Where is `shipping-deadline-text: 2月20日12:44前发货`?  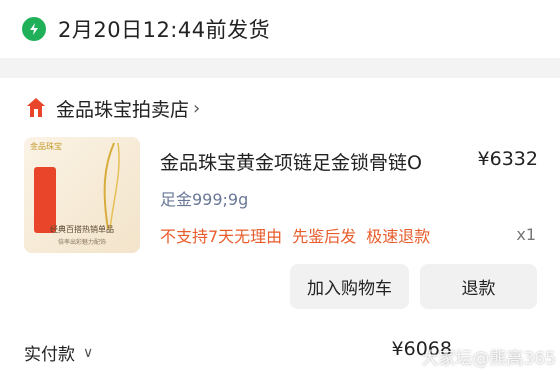 shipping-deadline-text: 2月20日12:44前发货 is located at coordinates (164, 30).